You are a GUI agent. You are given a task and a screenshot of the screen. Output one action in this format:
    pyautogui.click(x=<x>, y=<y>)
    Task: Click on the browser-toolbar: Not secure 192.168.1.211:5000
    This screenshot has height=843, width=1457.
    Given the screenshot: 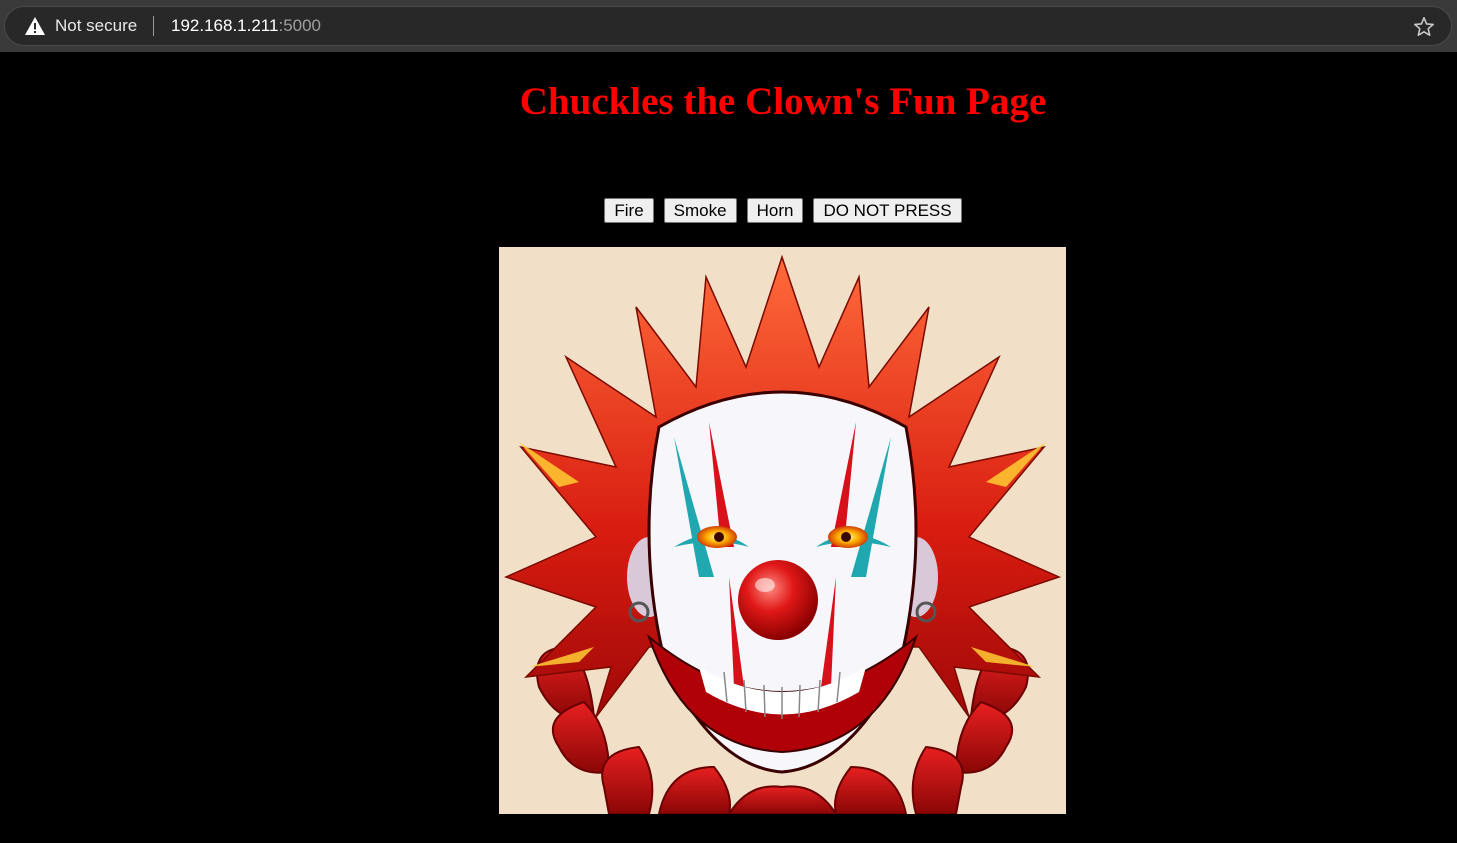 What is the action you would take?
    pyautogui.click(x=728, y=26)
    